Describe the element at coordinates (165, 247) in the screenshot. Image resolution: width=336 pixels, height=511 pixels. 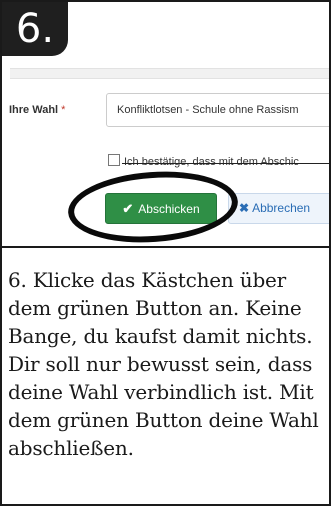
I see `divider` at that location.